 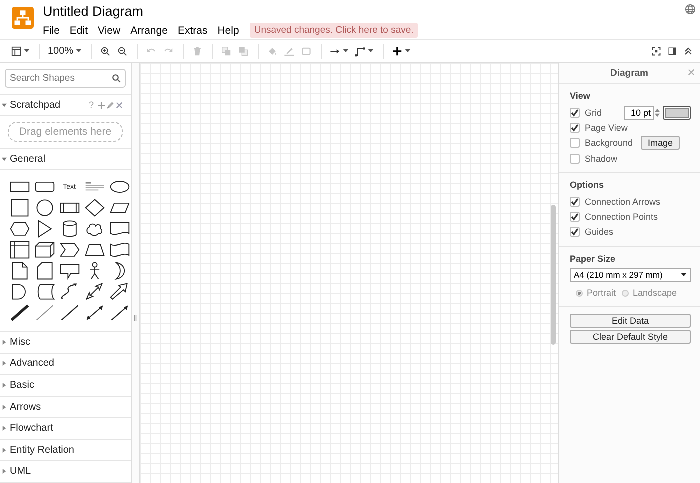 I want to click on section-title: UML, so click(x=21, y=472).